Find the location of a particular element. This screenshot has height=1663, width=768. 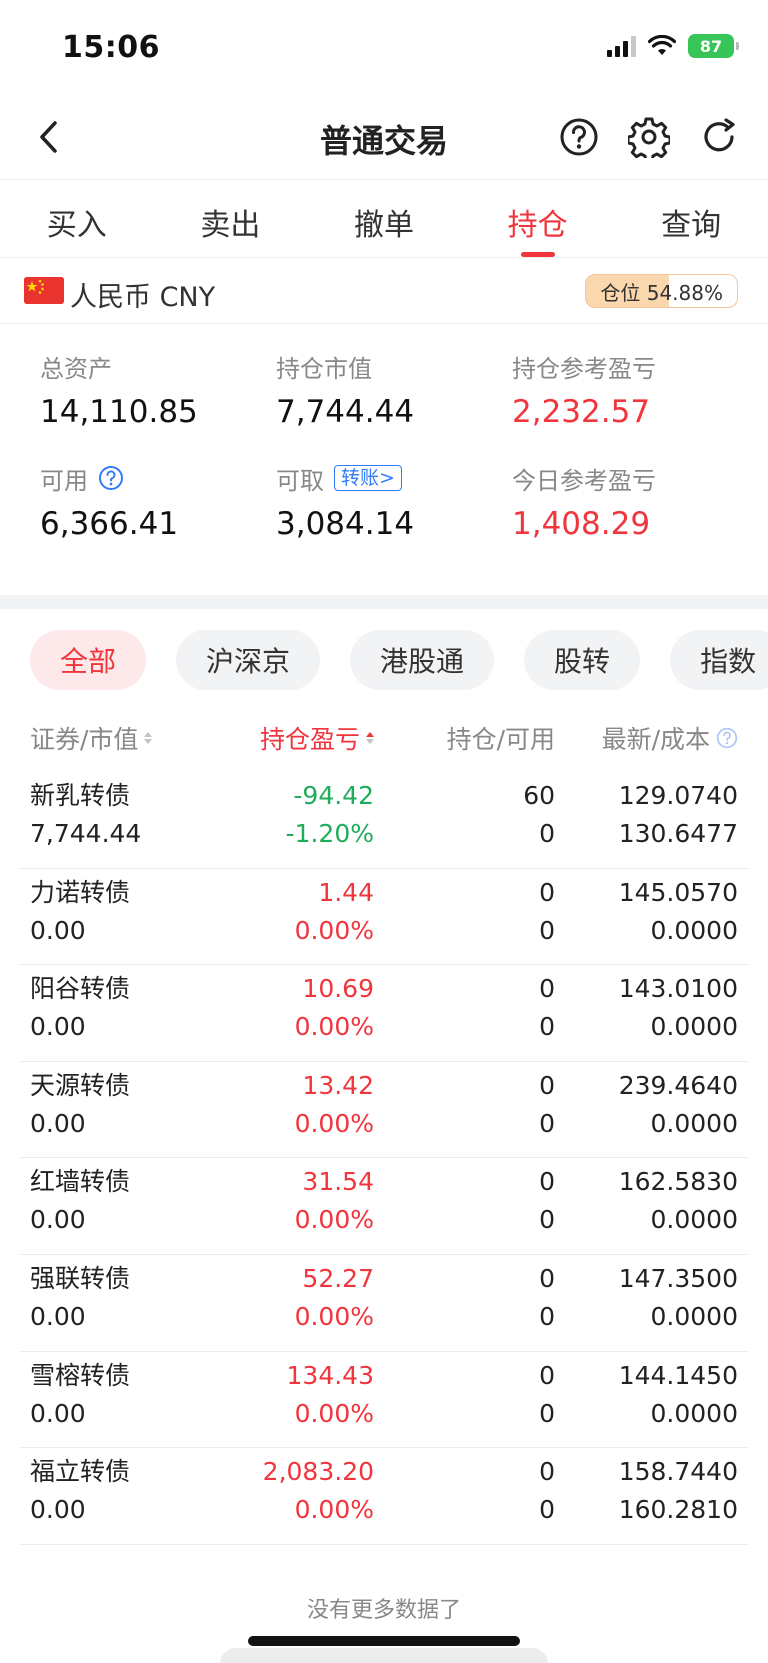

bottom-sheet-handle is located at coordinates (384, 1655).